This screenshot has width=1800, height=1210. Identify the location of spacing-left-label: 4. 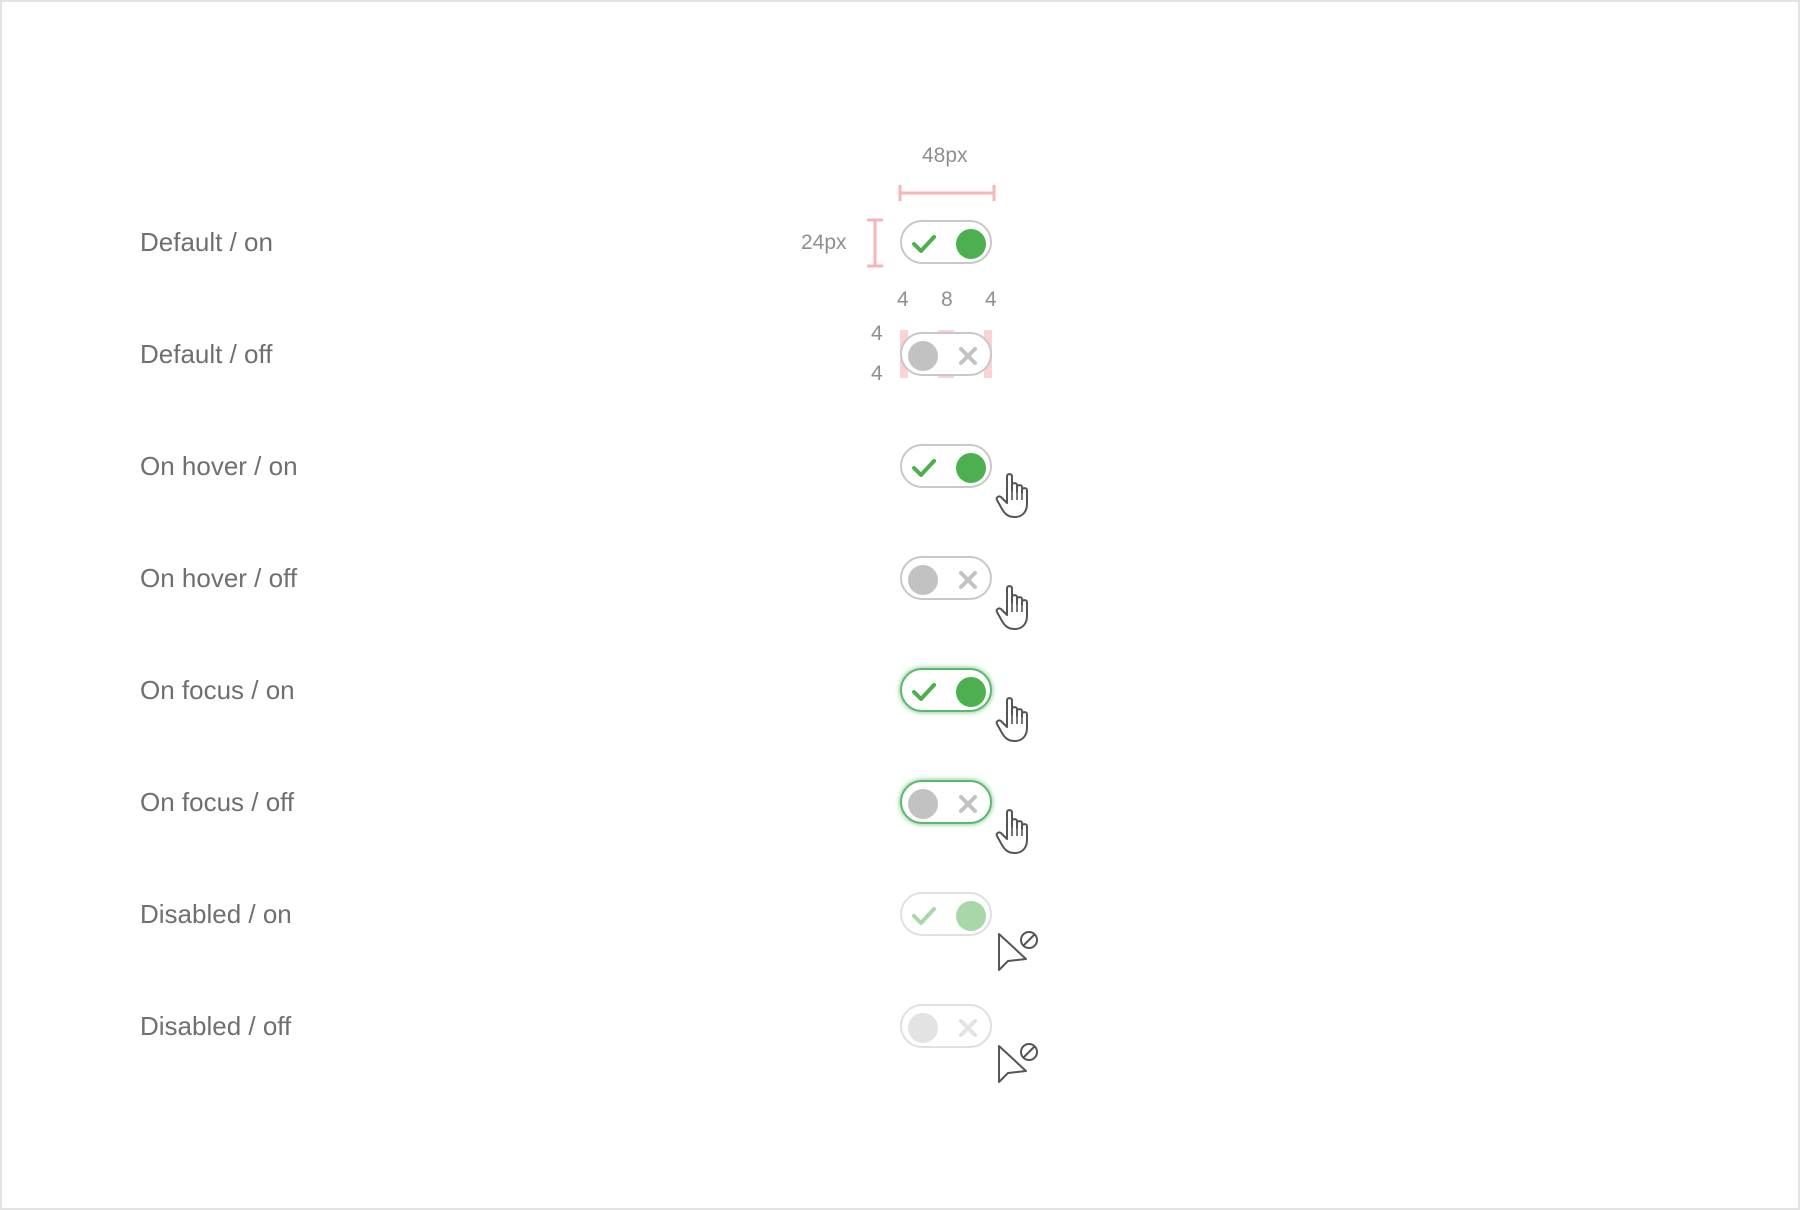
(903, 299).